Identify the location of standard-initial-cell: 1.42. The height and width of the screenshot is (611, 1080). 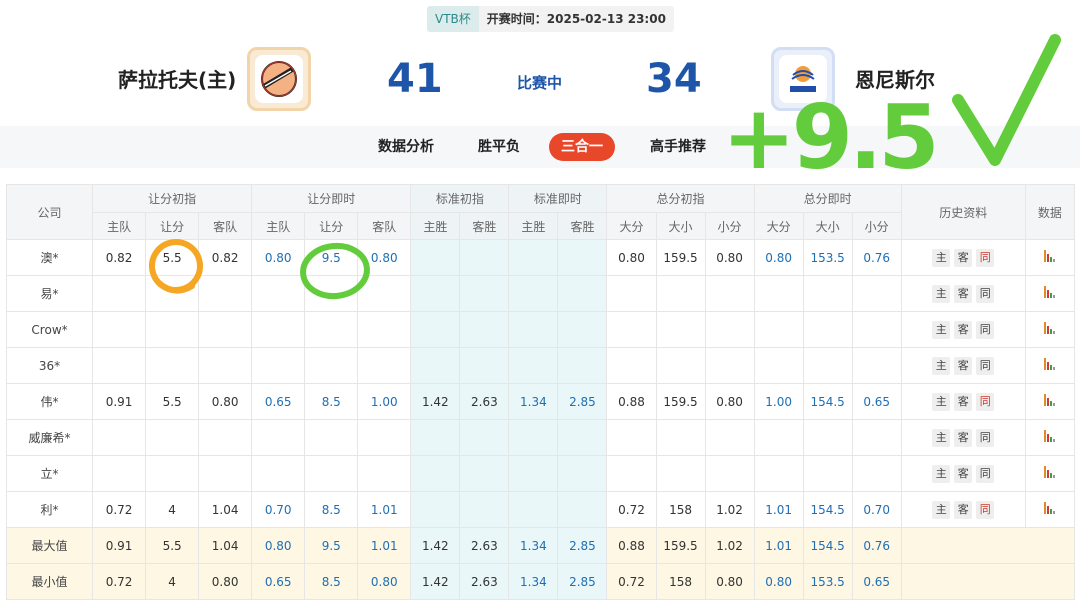
(435, 545).